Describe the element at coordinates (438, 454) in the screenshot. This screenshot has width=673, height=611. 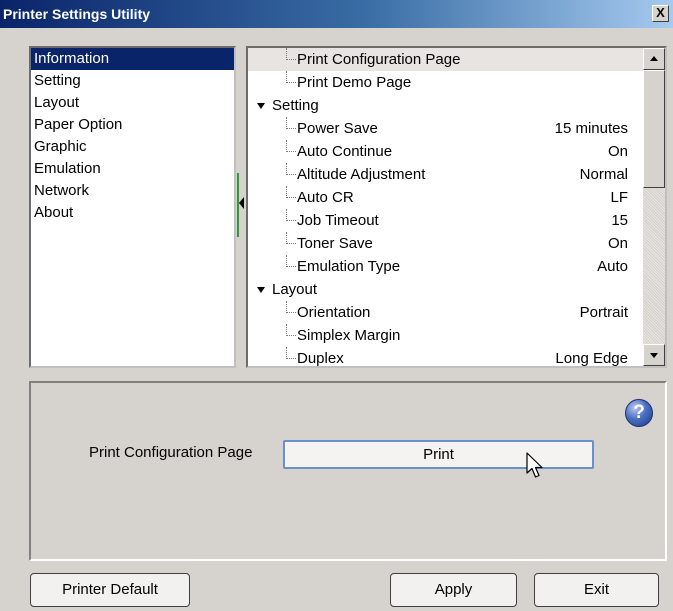
I see `print-button: Print` at that location.